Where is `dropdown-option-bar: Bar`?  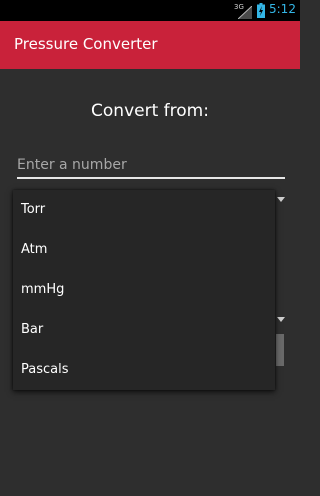 dropdown-option-bar: Bar is located at coordinates (144, 330).